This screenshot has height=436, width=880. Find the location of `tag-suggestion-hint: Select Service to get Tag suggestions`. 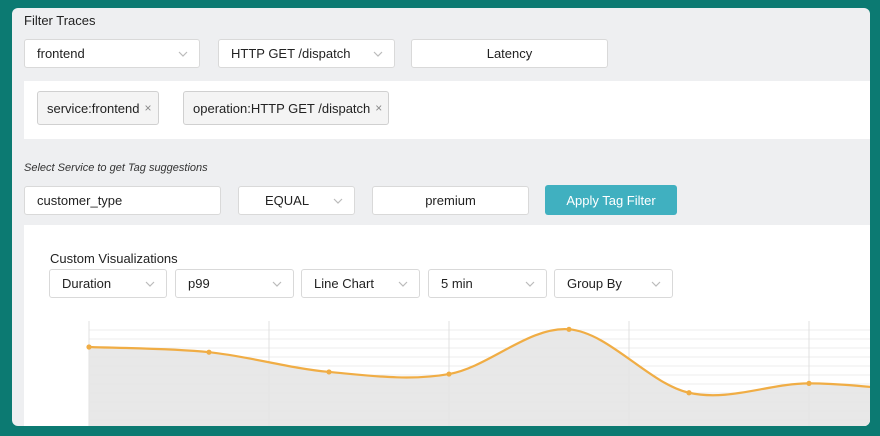

tag-suggestion-hint: Select Service to get Tag suggestions is located at coordinates (116, 168).